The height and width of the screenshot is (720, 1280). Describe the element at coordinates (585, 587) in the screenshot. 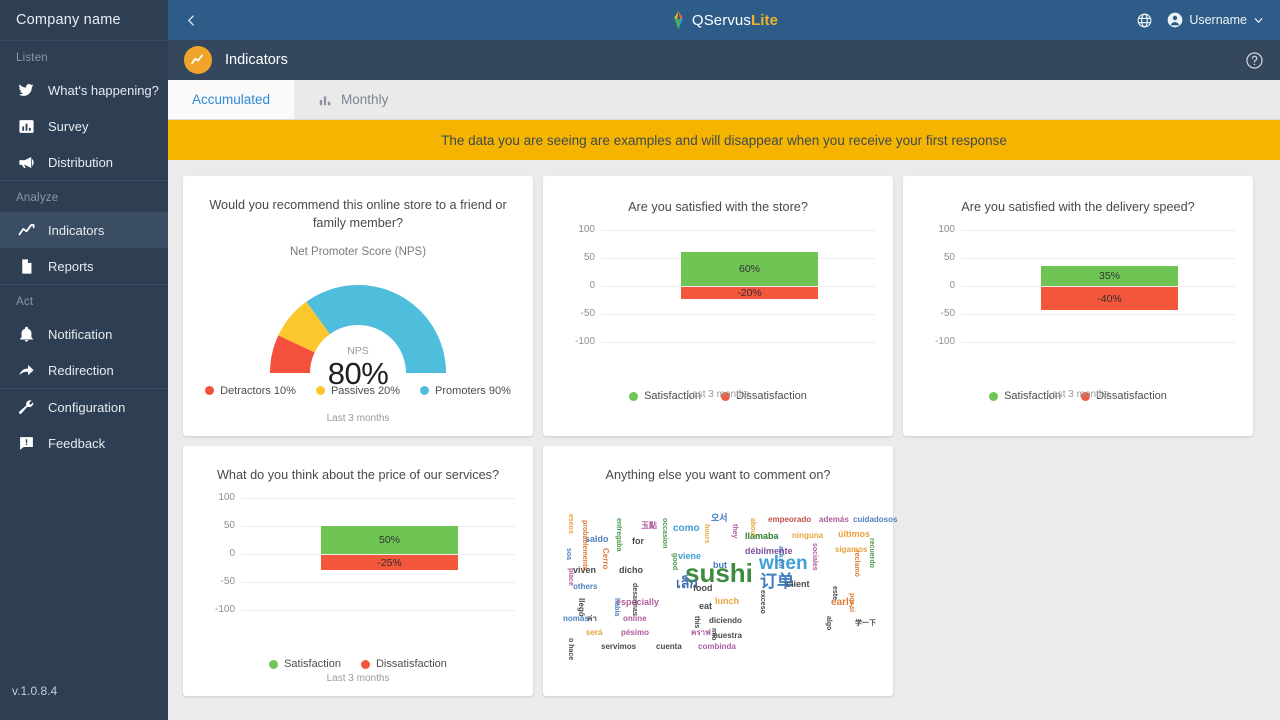

I see `wordcloud-word: others` at that location.